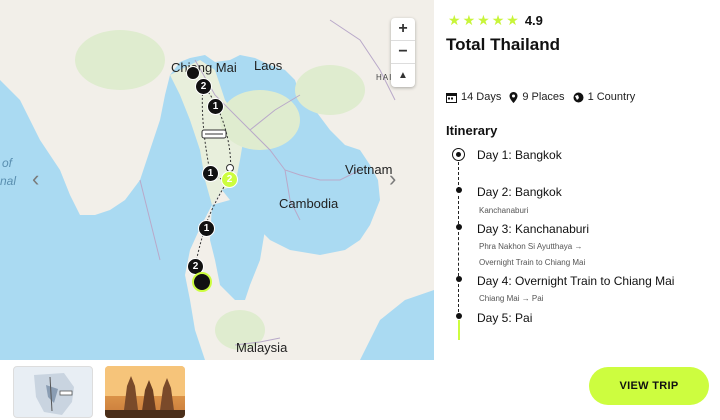 This screenshot has width=720, height=420. I want to click on map-label-hai: HAI, so click(384, 77).